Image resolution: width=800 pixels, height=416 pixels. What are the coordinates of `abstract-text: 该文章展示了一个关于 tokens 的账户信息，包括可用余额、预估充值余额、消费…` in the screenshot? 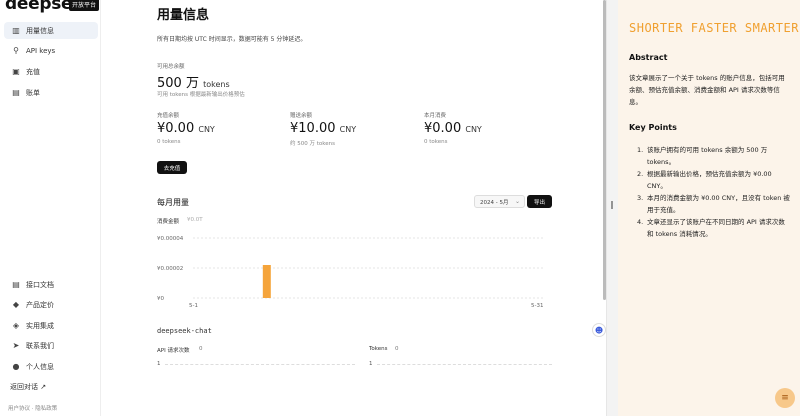 It's located at (707, 90).